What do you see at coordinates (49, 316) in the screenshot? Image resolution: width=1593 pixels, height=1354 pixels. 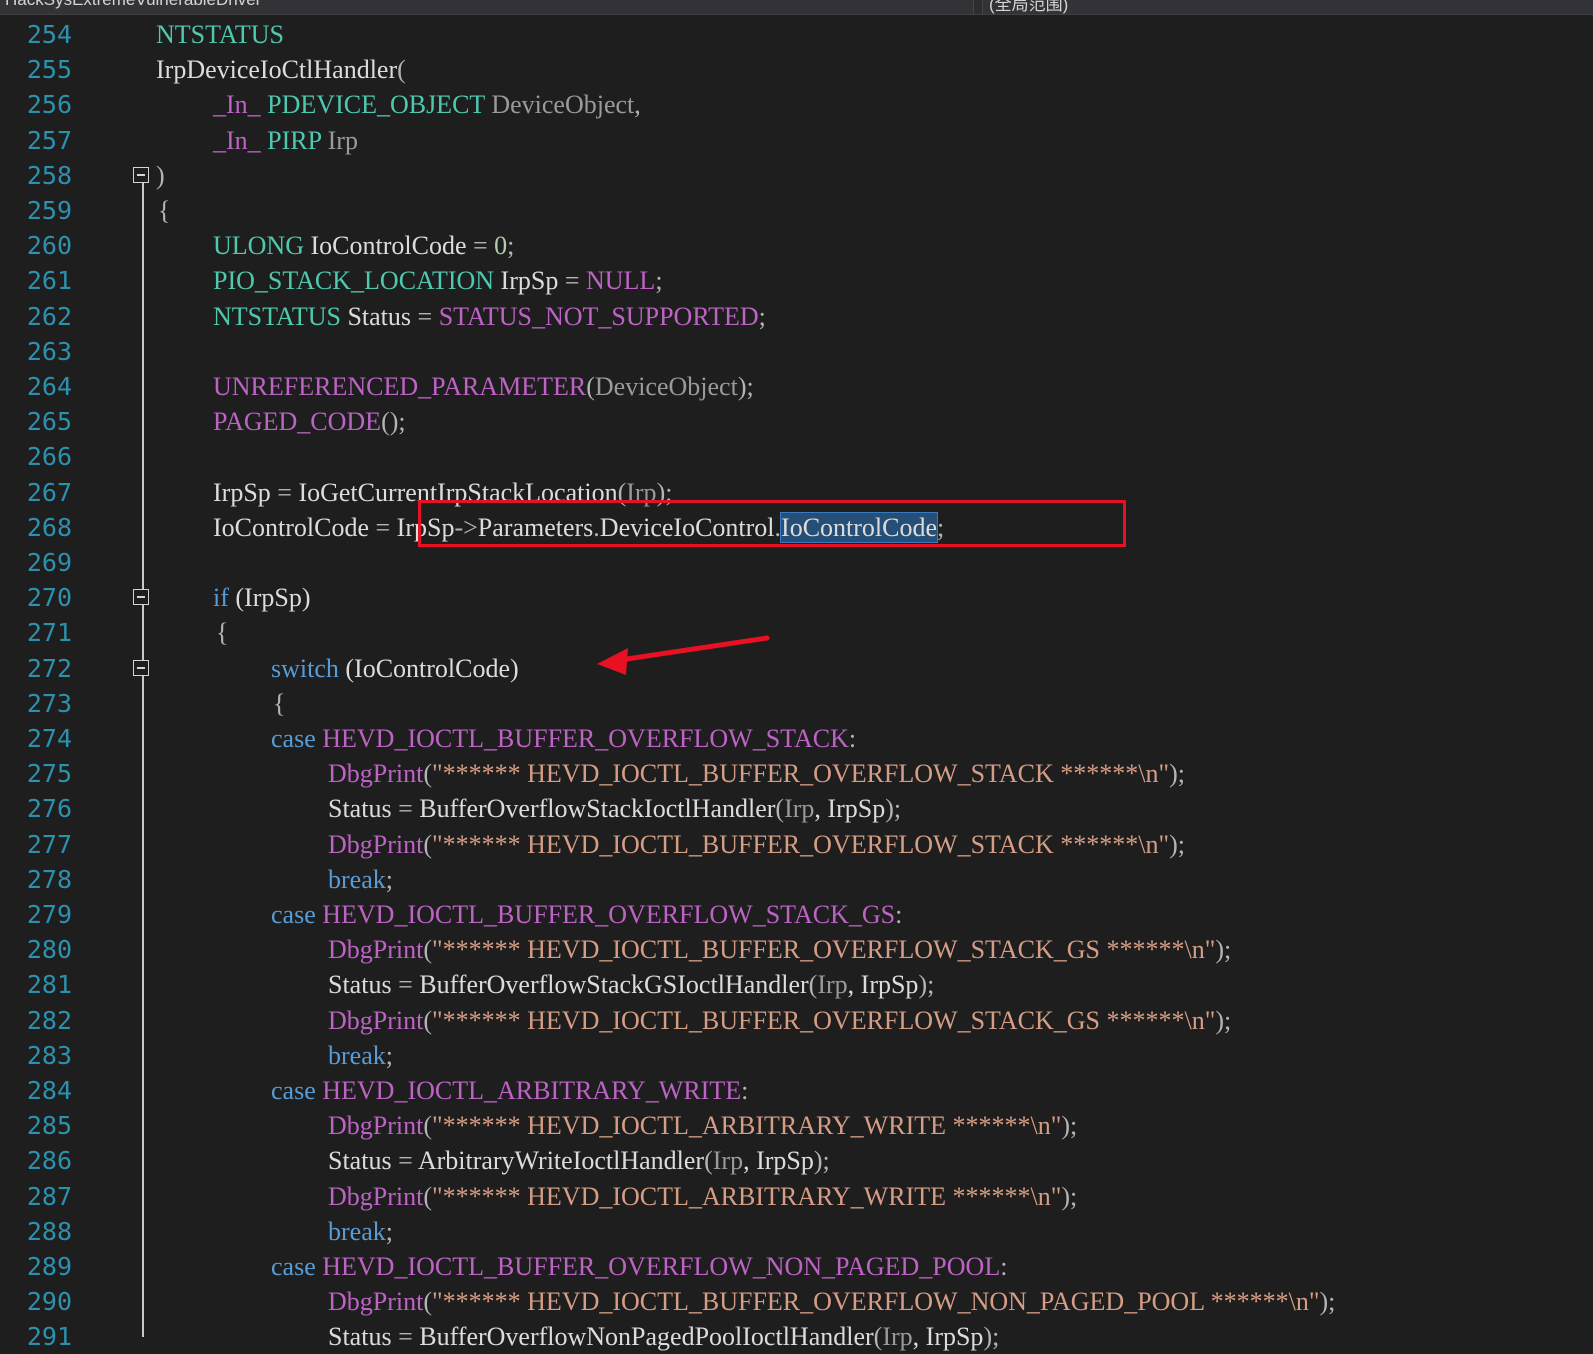 I see `line-number: 262` at bounding box center [49, 316].